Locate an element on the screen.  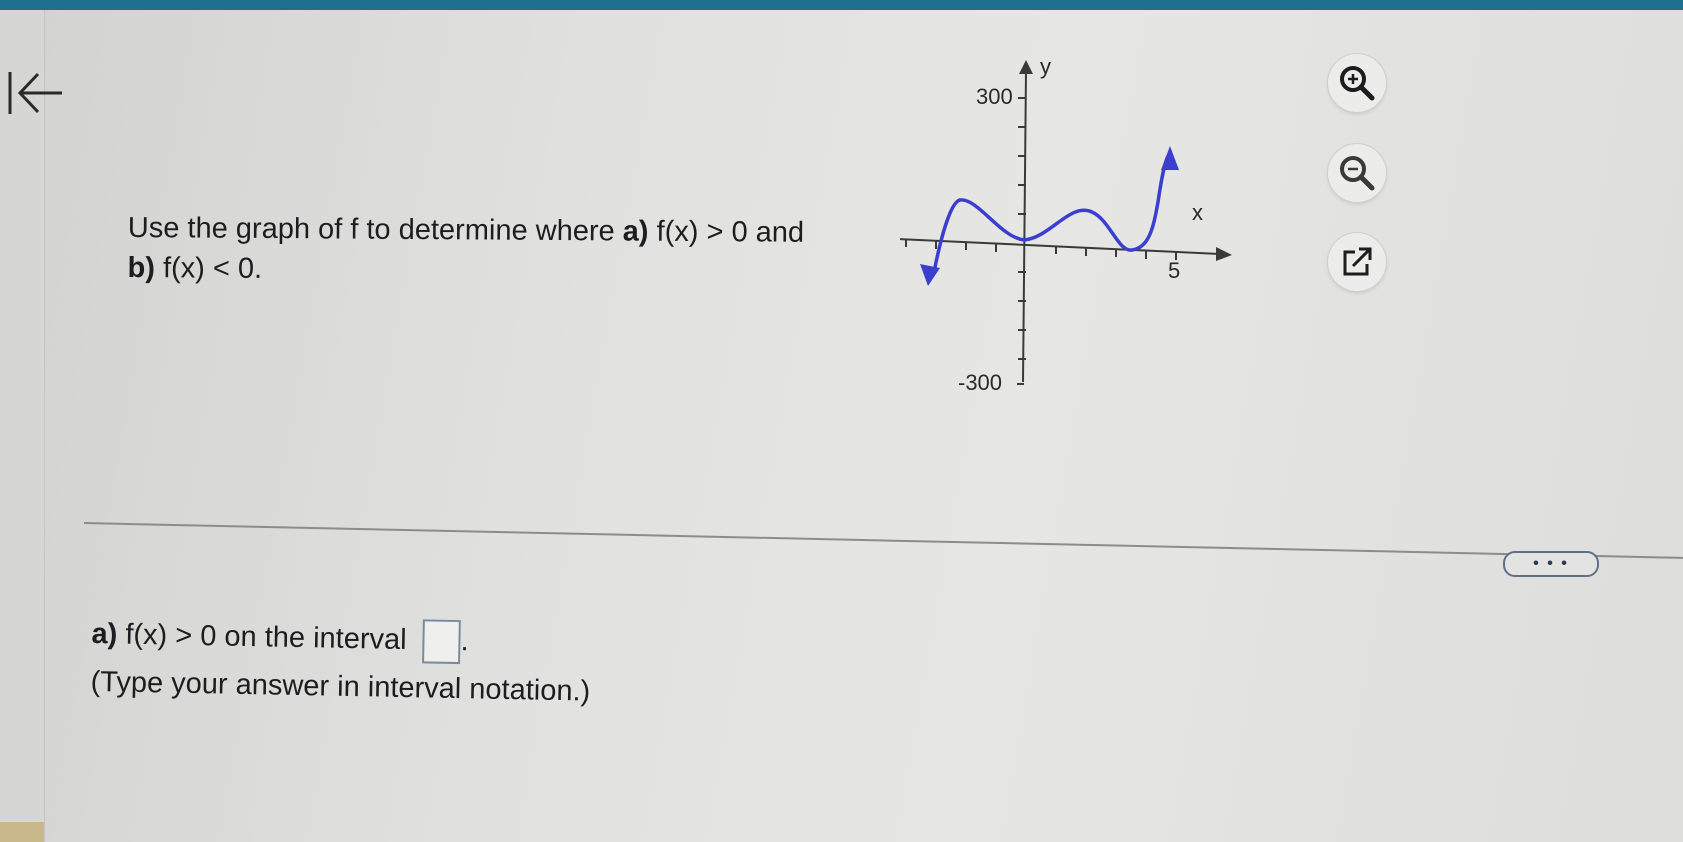
zoom-out-button is located at coordinates (1357, 173).